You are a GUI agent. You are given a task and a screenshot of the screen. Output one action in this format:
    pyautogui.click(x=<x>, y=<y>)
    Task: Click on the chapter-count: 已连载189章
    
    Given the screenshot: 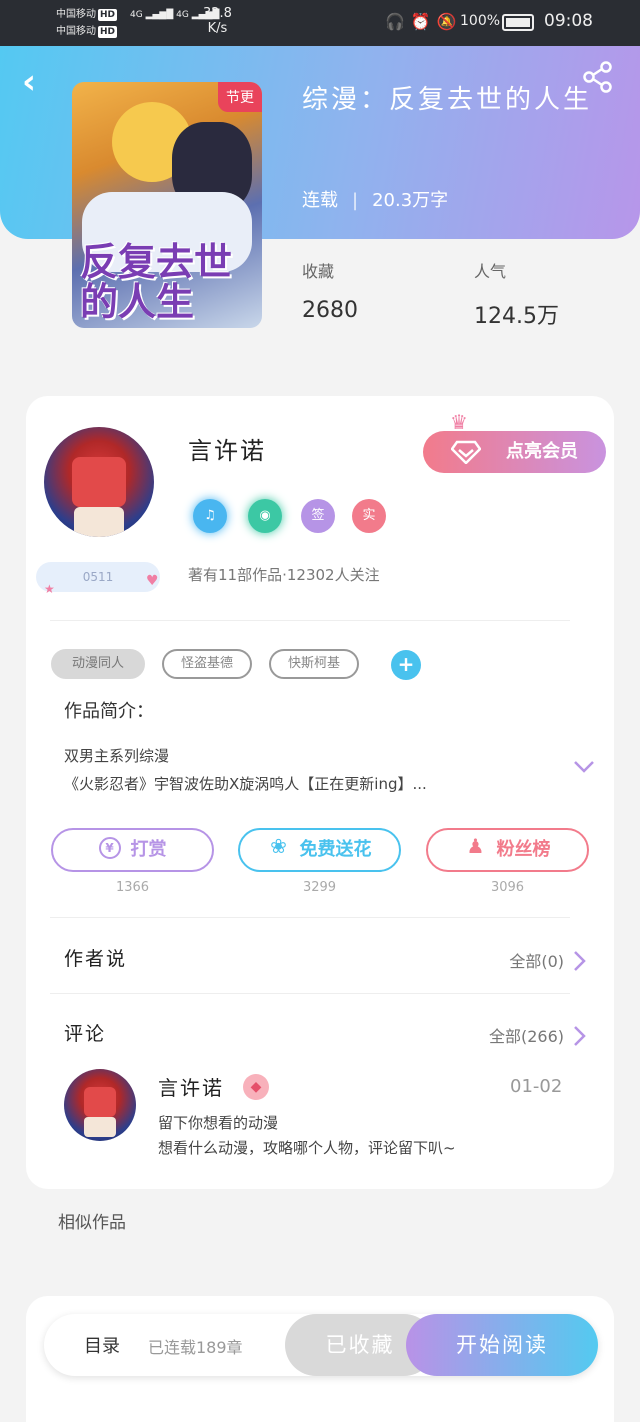 What is the action you would take?
    pyautogui.click(x=195, y=1346)
    